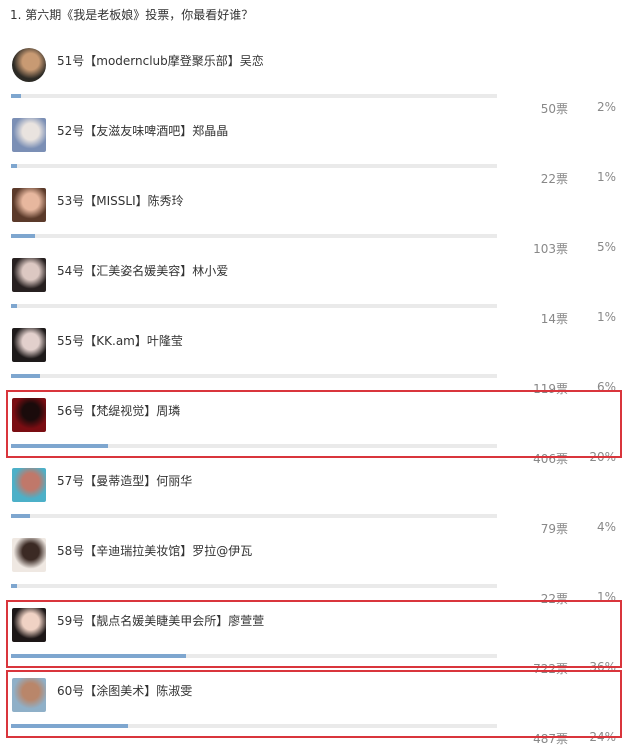 The image size is (626, 747). What do you see at coordinates (125, 481) in the screenshot?
I see `option-label: 57号【曼蒂造型】何丽华` at bounding box center [125, 481].